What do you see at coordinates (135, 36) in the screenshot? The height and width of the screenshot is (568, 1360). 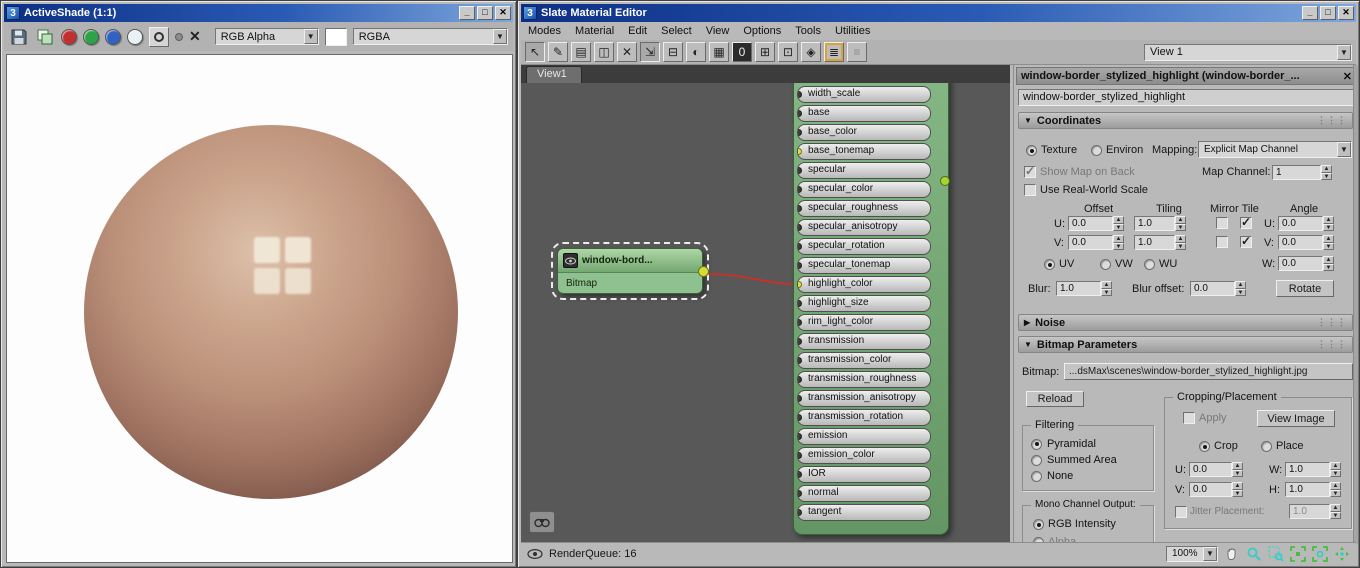 I see `alpha-channel-icon` at bounding box center [135, 36].